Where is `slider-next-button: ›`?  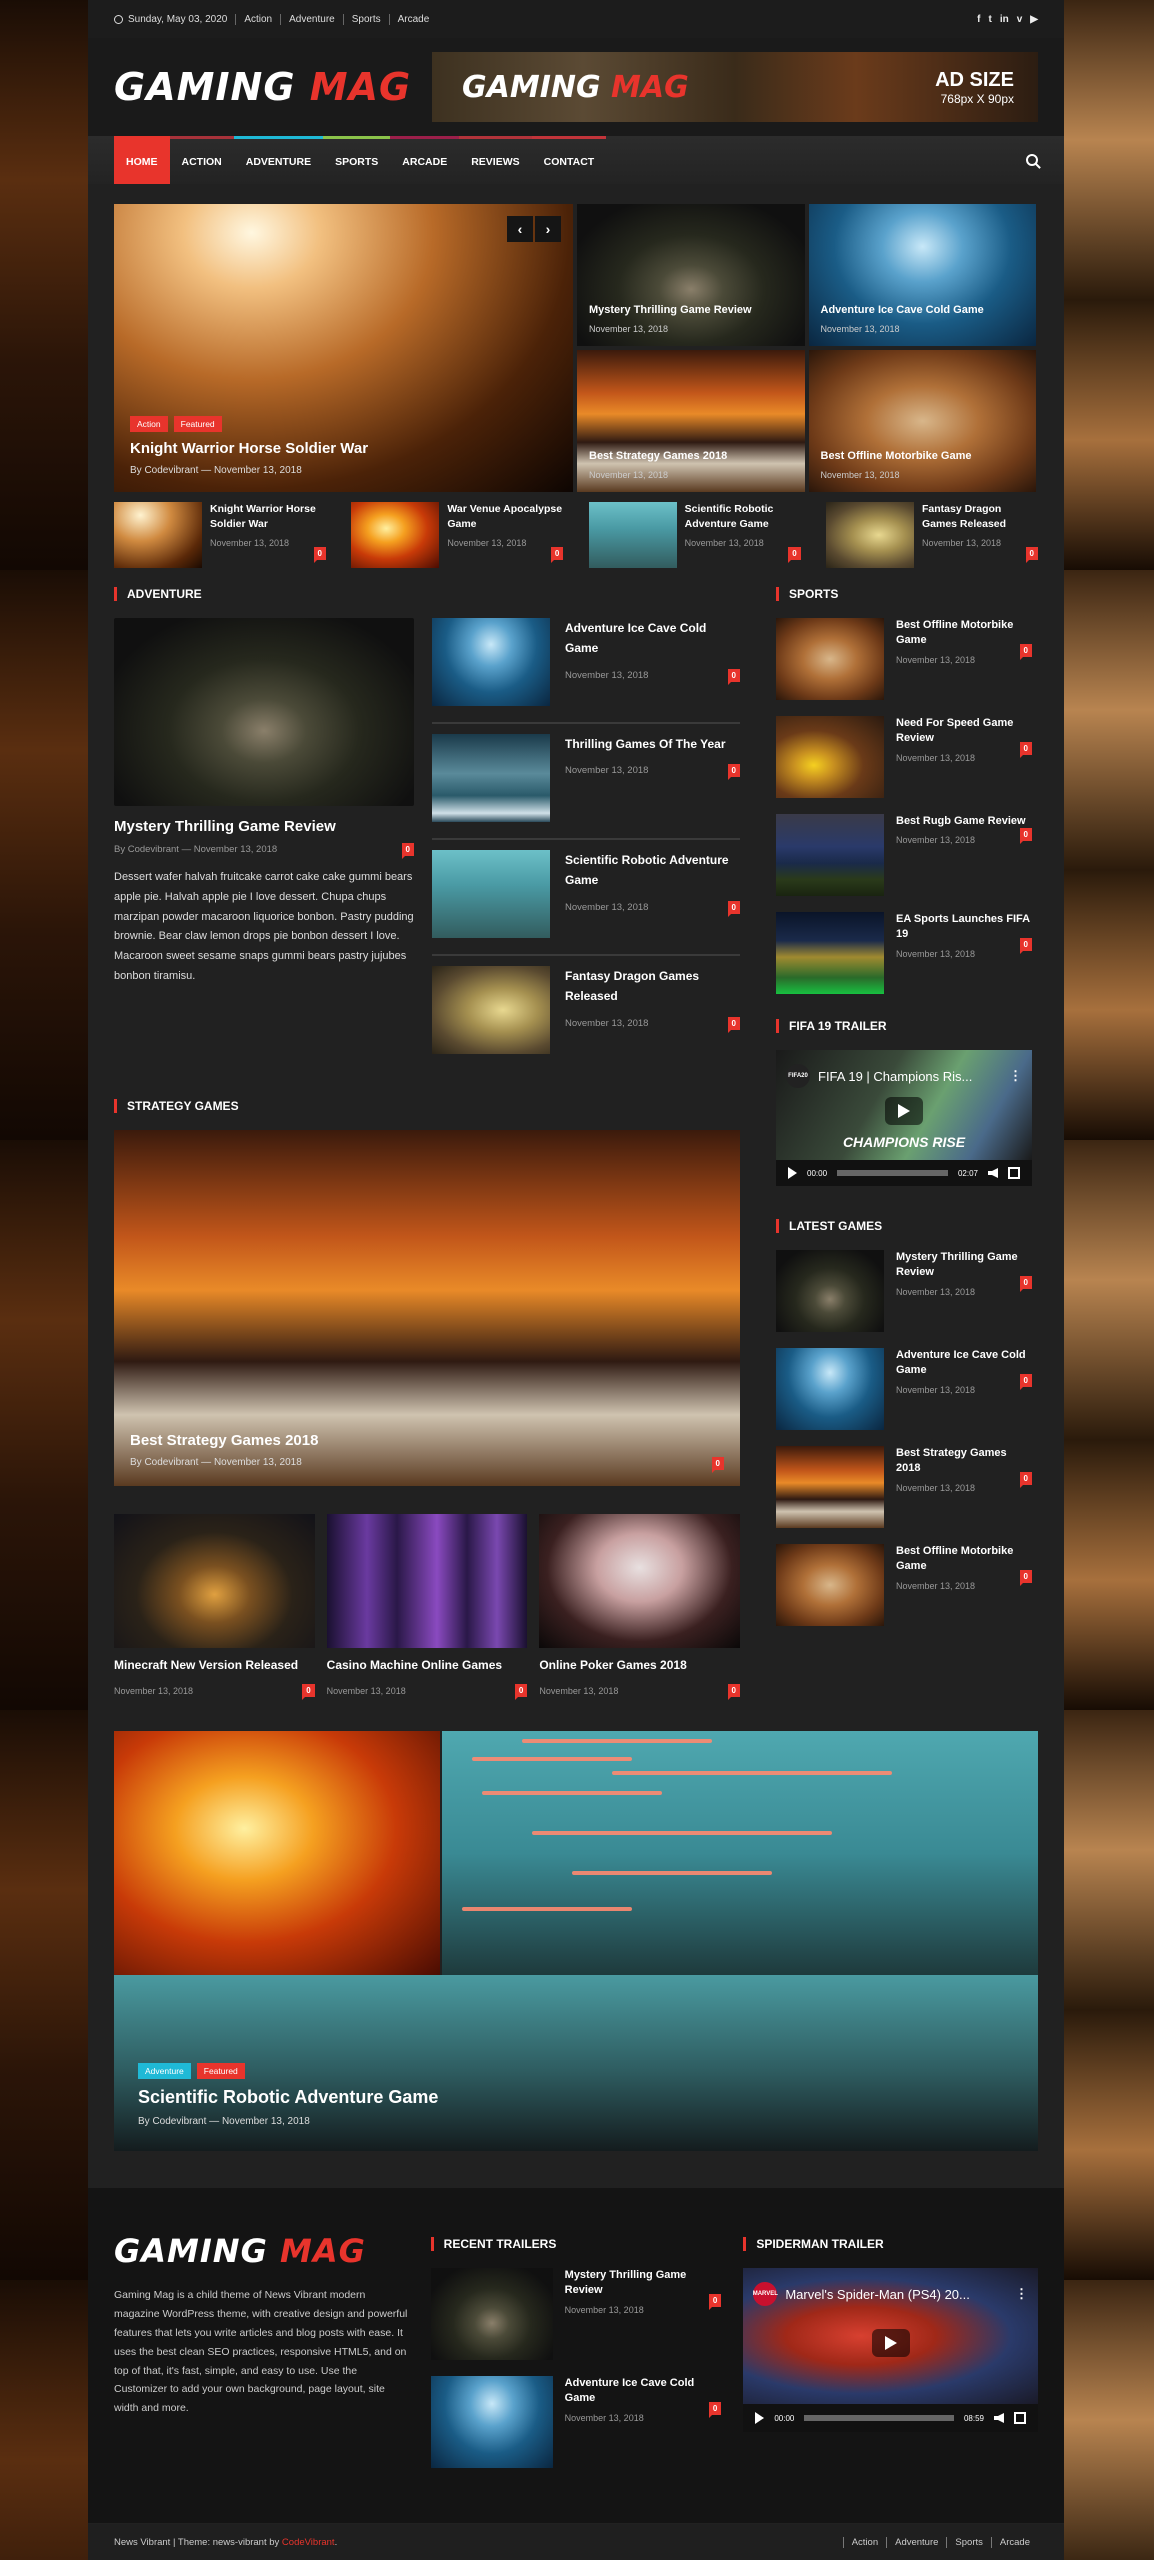
slider-next-button: › is located at coordinates (548, 229).